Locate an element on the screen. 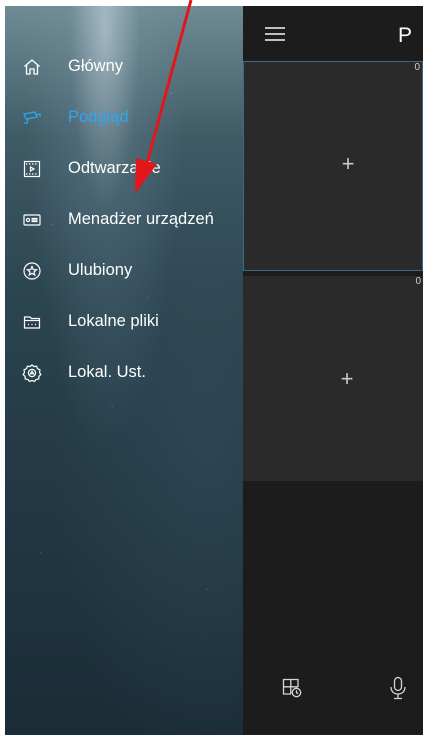  drawer-item-preview: Podgląd is located at coordinates (124, 117).